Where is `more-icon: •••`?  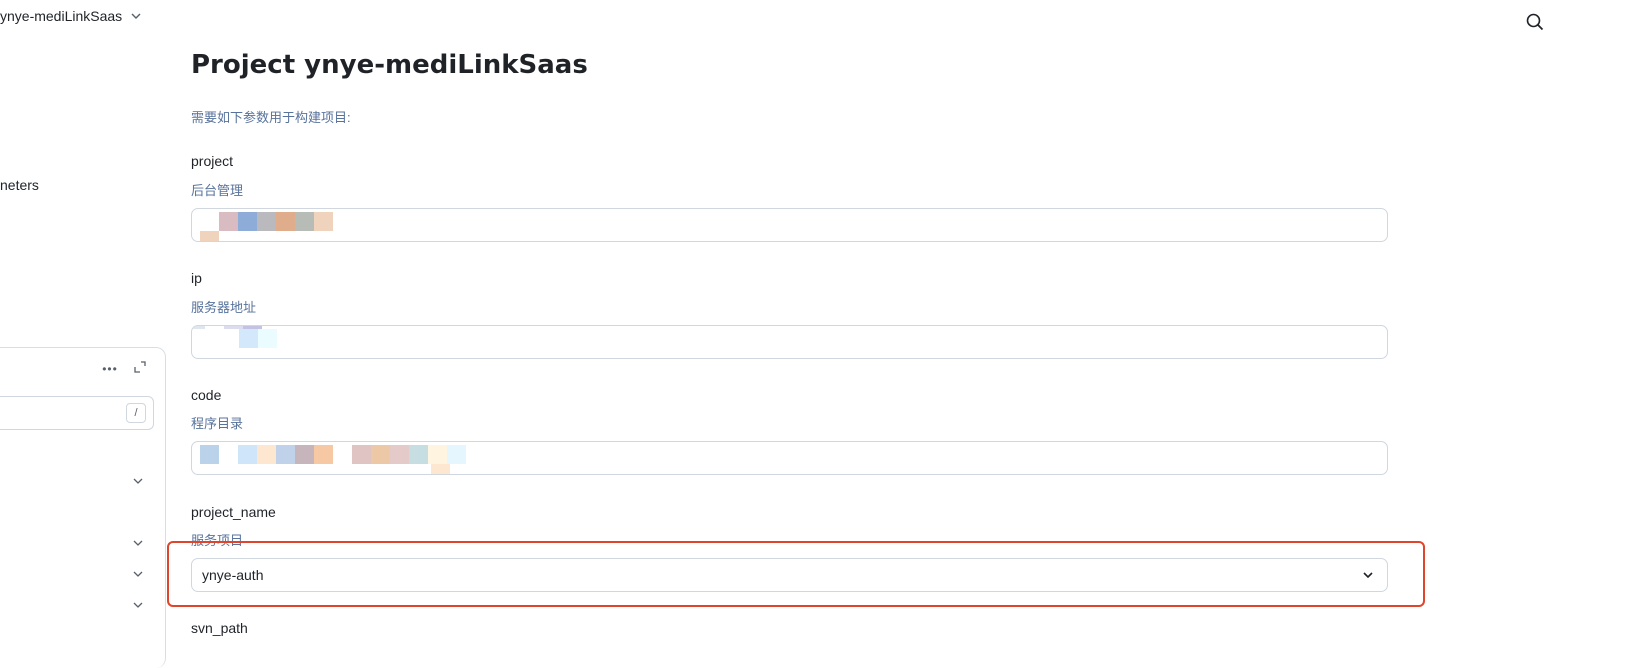
more-icon: ••• is located at coordinates (110, 369).